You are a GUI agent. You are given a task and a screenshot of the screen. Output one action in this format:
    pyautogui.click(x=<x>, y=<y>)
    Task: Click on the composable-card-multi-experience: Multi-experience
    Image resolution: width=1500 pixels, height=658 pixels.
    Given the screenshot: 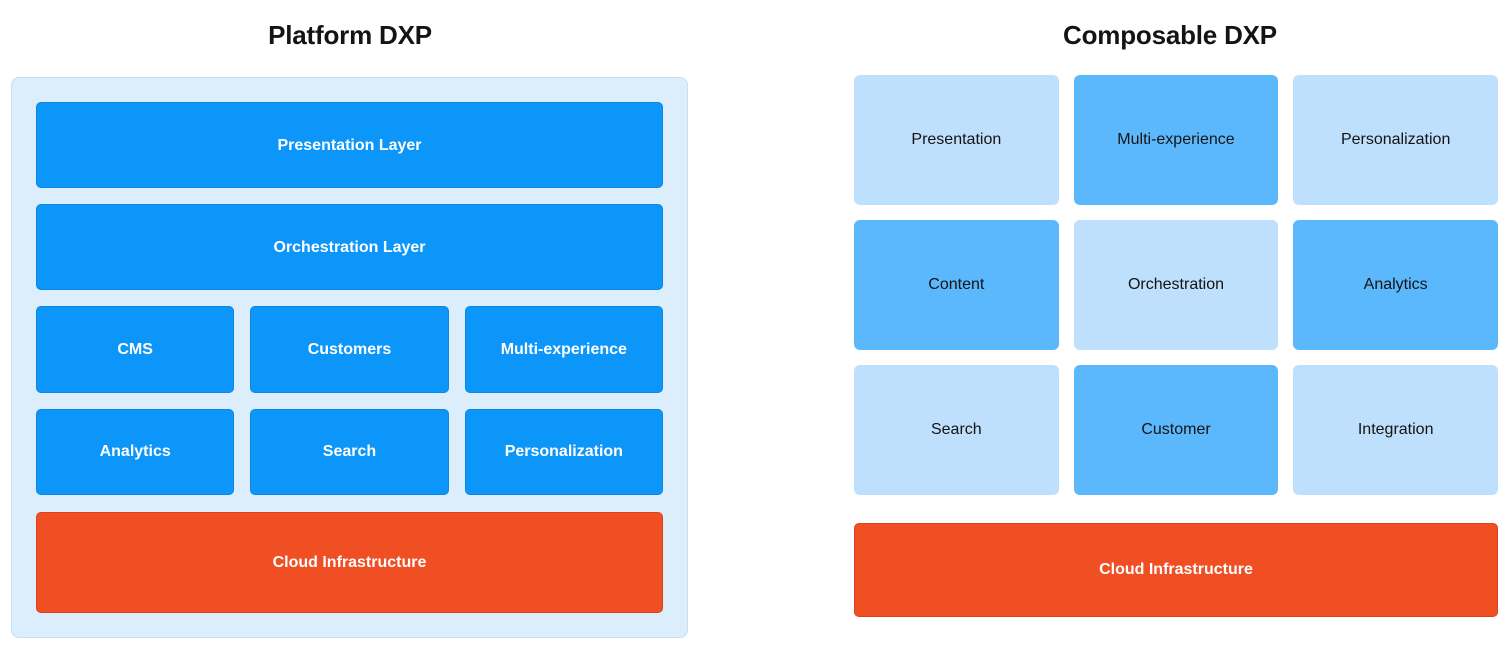 What is the action you would take?
    pyautogui.click(x=1176, y=140)
    